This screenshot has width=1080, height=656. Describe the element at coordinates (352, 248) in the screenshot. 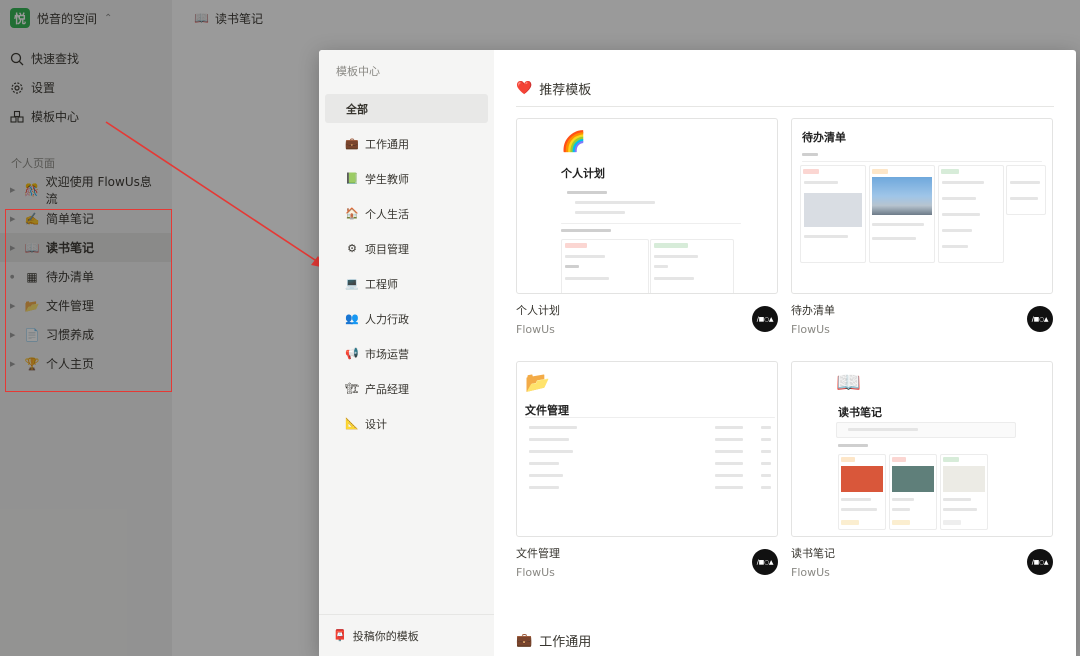

I see `gear-icon: ⚙` at that location.